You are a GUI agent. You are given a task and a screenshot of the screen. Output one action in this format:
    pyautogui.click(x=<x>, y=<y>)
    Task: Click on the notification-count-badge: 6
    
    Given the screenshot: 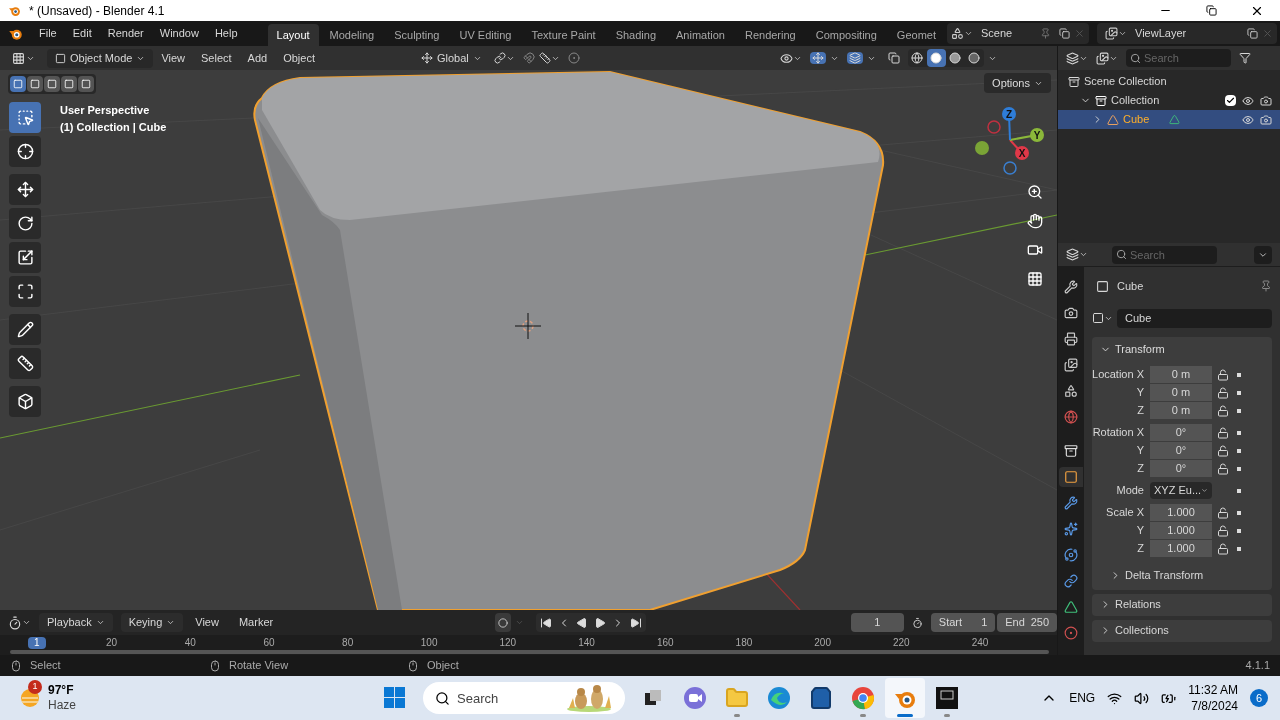 What is the action you would take?
    pyautogui.click(x=1259, y=698)
    